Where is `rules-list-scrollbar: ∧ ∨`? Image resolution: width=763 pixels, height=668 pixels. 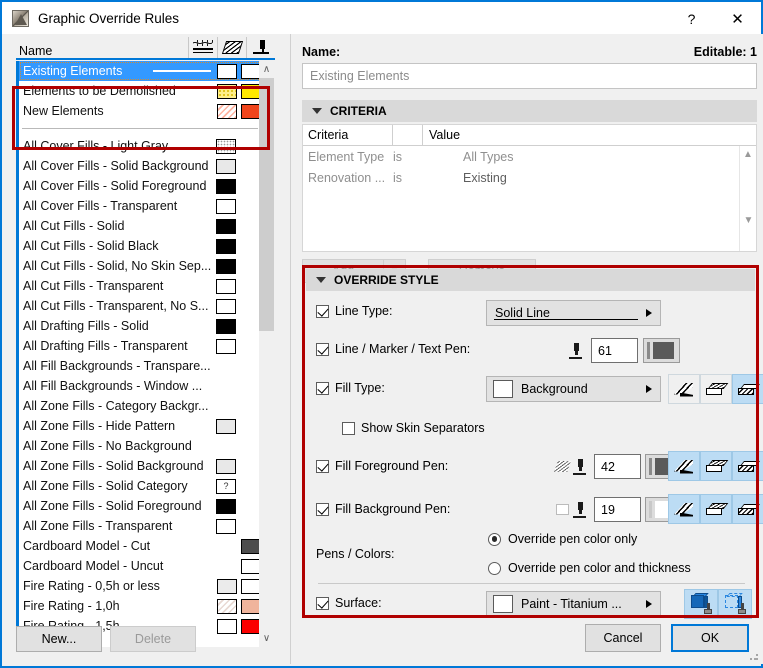 rules-list-scrollbar: ∧ ∨ is located at coordinates (266, 354).